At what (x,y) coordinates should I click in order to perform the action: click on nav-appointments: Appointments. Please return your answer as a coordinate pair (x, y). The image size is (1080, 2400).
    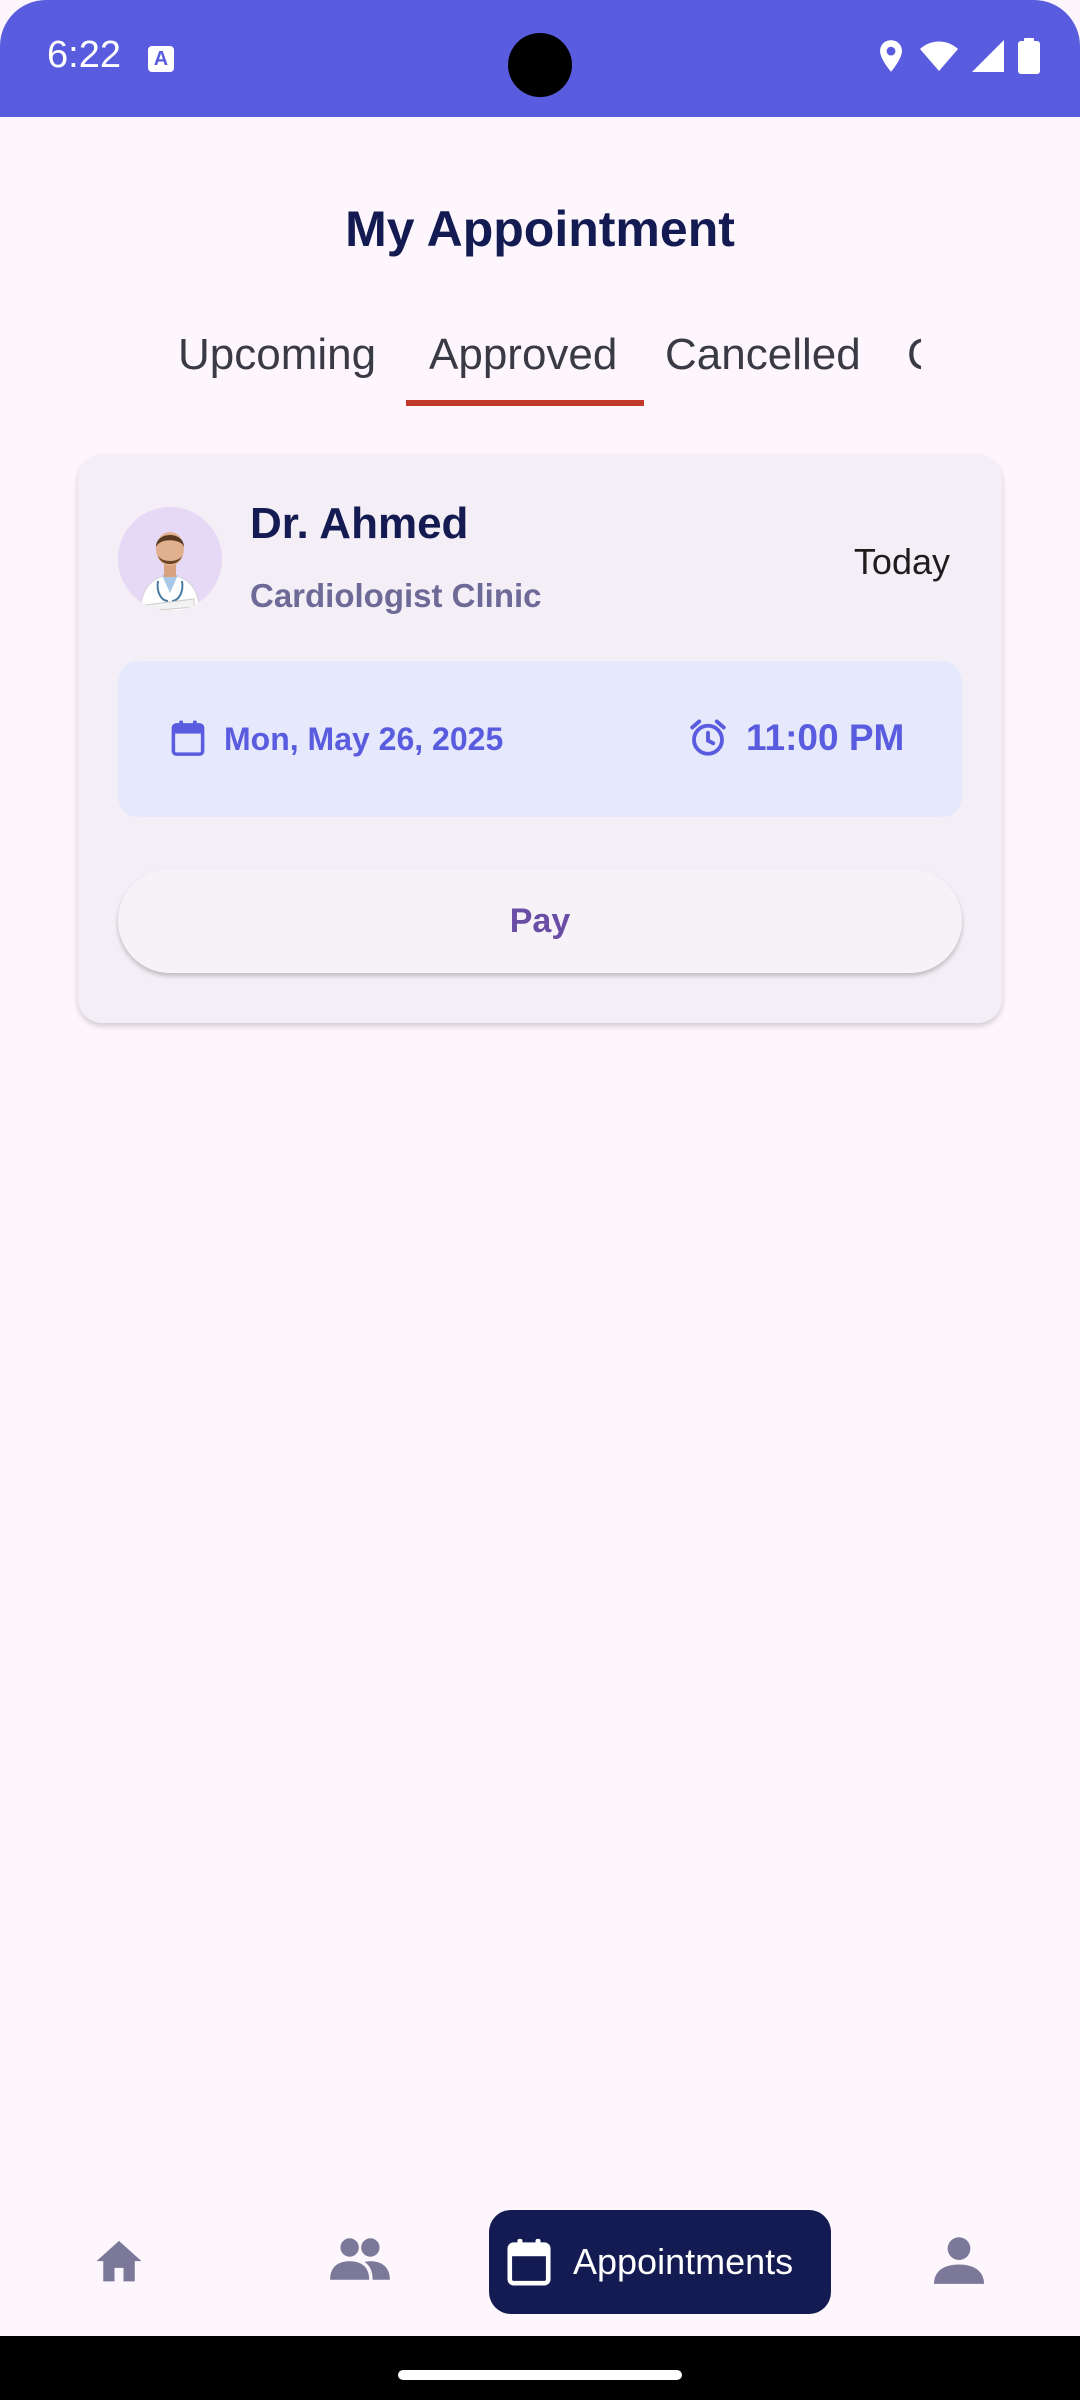
    Looking at the image, I should click on (660, 2262).